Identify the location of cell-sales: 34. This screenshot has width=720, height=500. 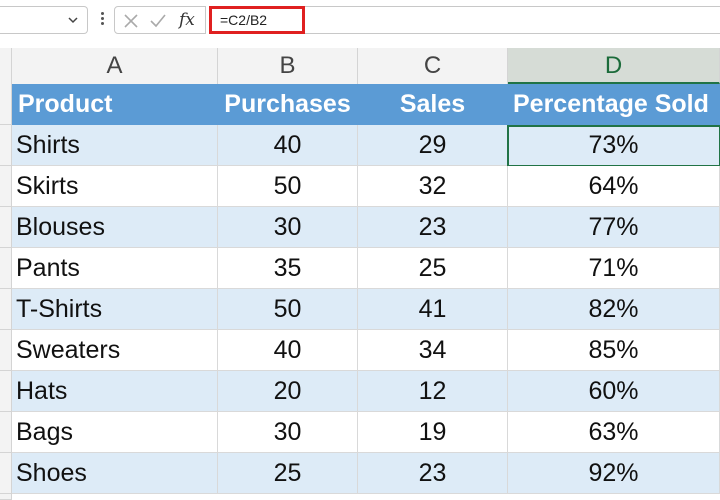
(433, 350).